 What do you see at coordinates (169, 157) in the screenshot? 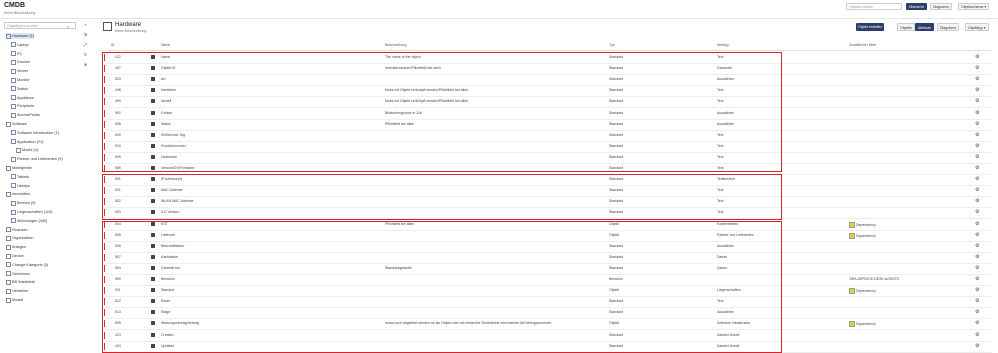
I see `attribute-name: Hostname` at bounding box center [169, 157].